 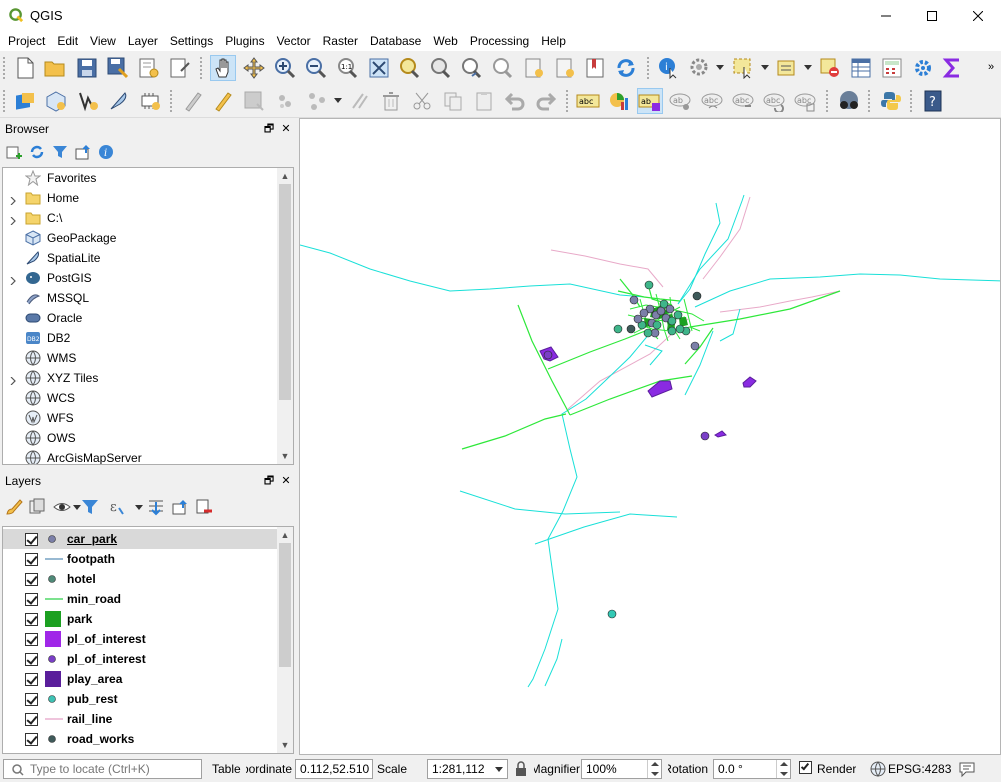 I want to click on layer-item-car-park: car_park, so click(x=141, y=539).